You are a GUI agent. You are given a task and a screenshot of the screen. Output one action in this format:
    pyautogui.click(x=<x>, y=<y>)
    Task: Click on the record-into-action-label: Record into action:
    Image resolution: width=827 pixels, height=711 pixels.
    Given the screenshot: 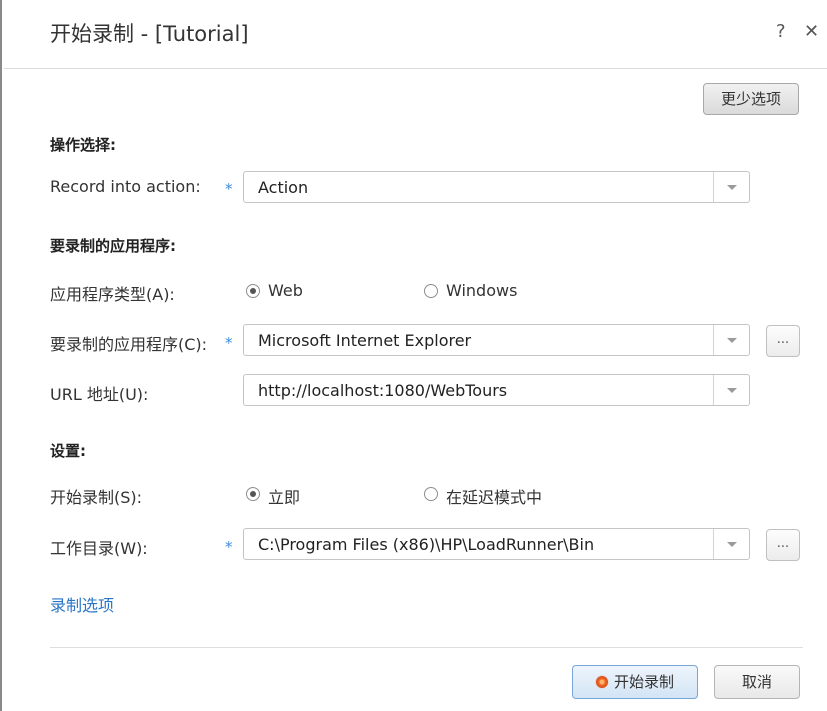 What is the action you would take?
    pyautogui.click(x=125, y=186)
    